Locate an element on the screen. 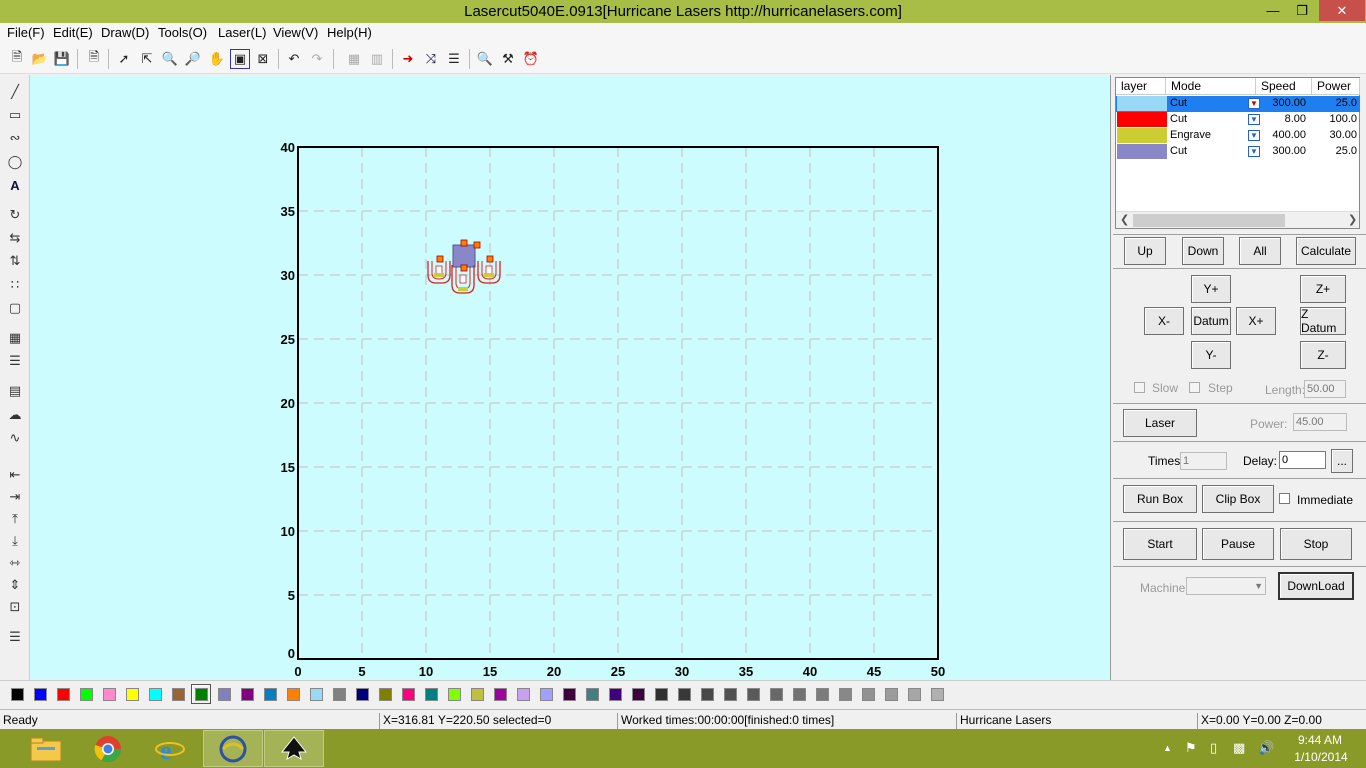 The image size is (1366, 768). import-icon: 🗎 is located at coordinates (94, 59).